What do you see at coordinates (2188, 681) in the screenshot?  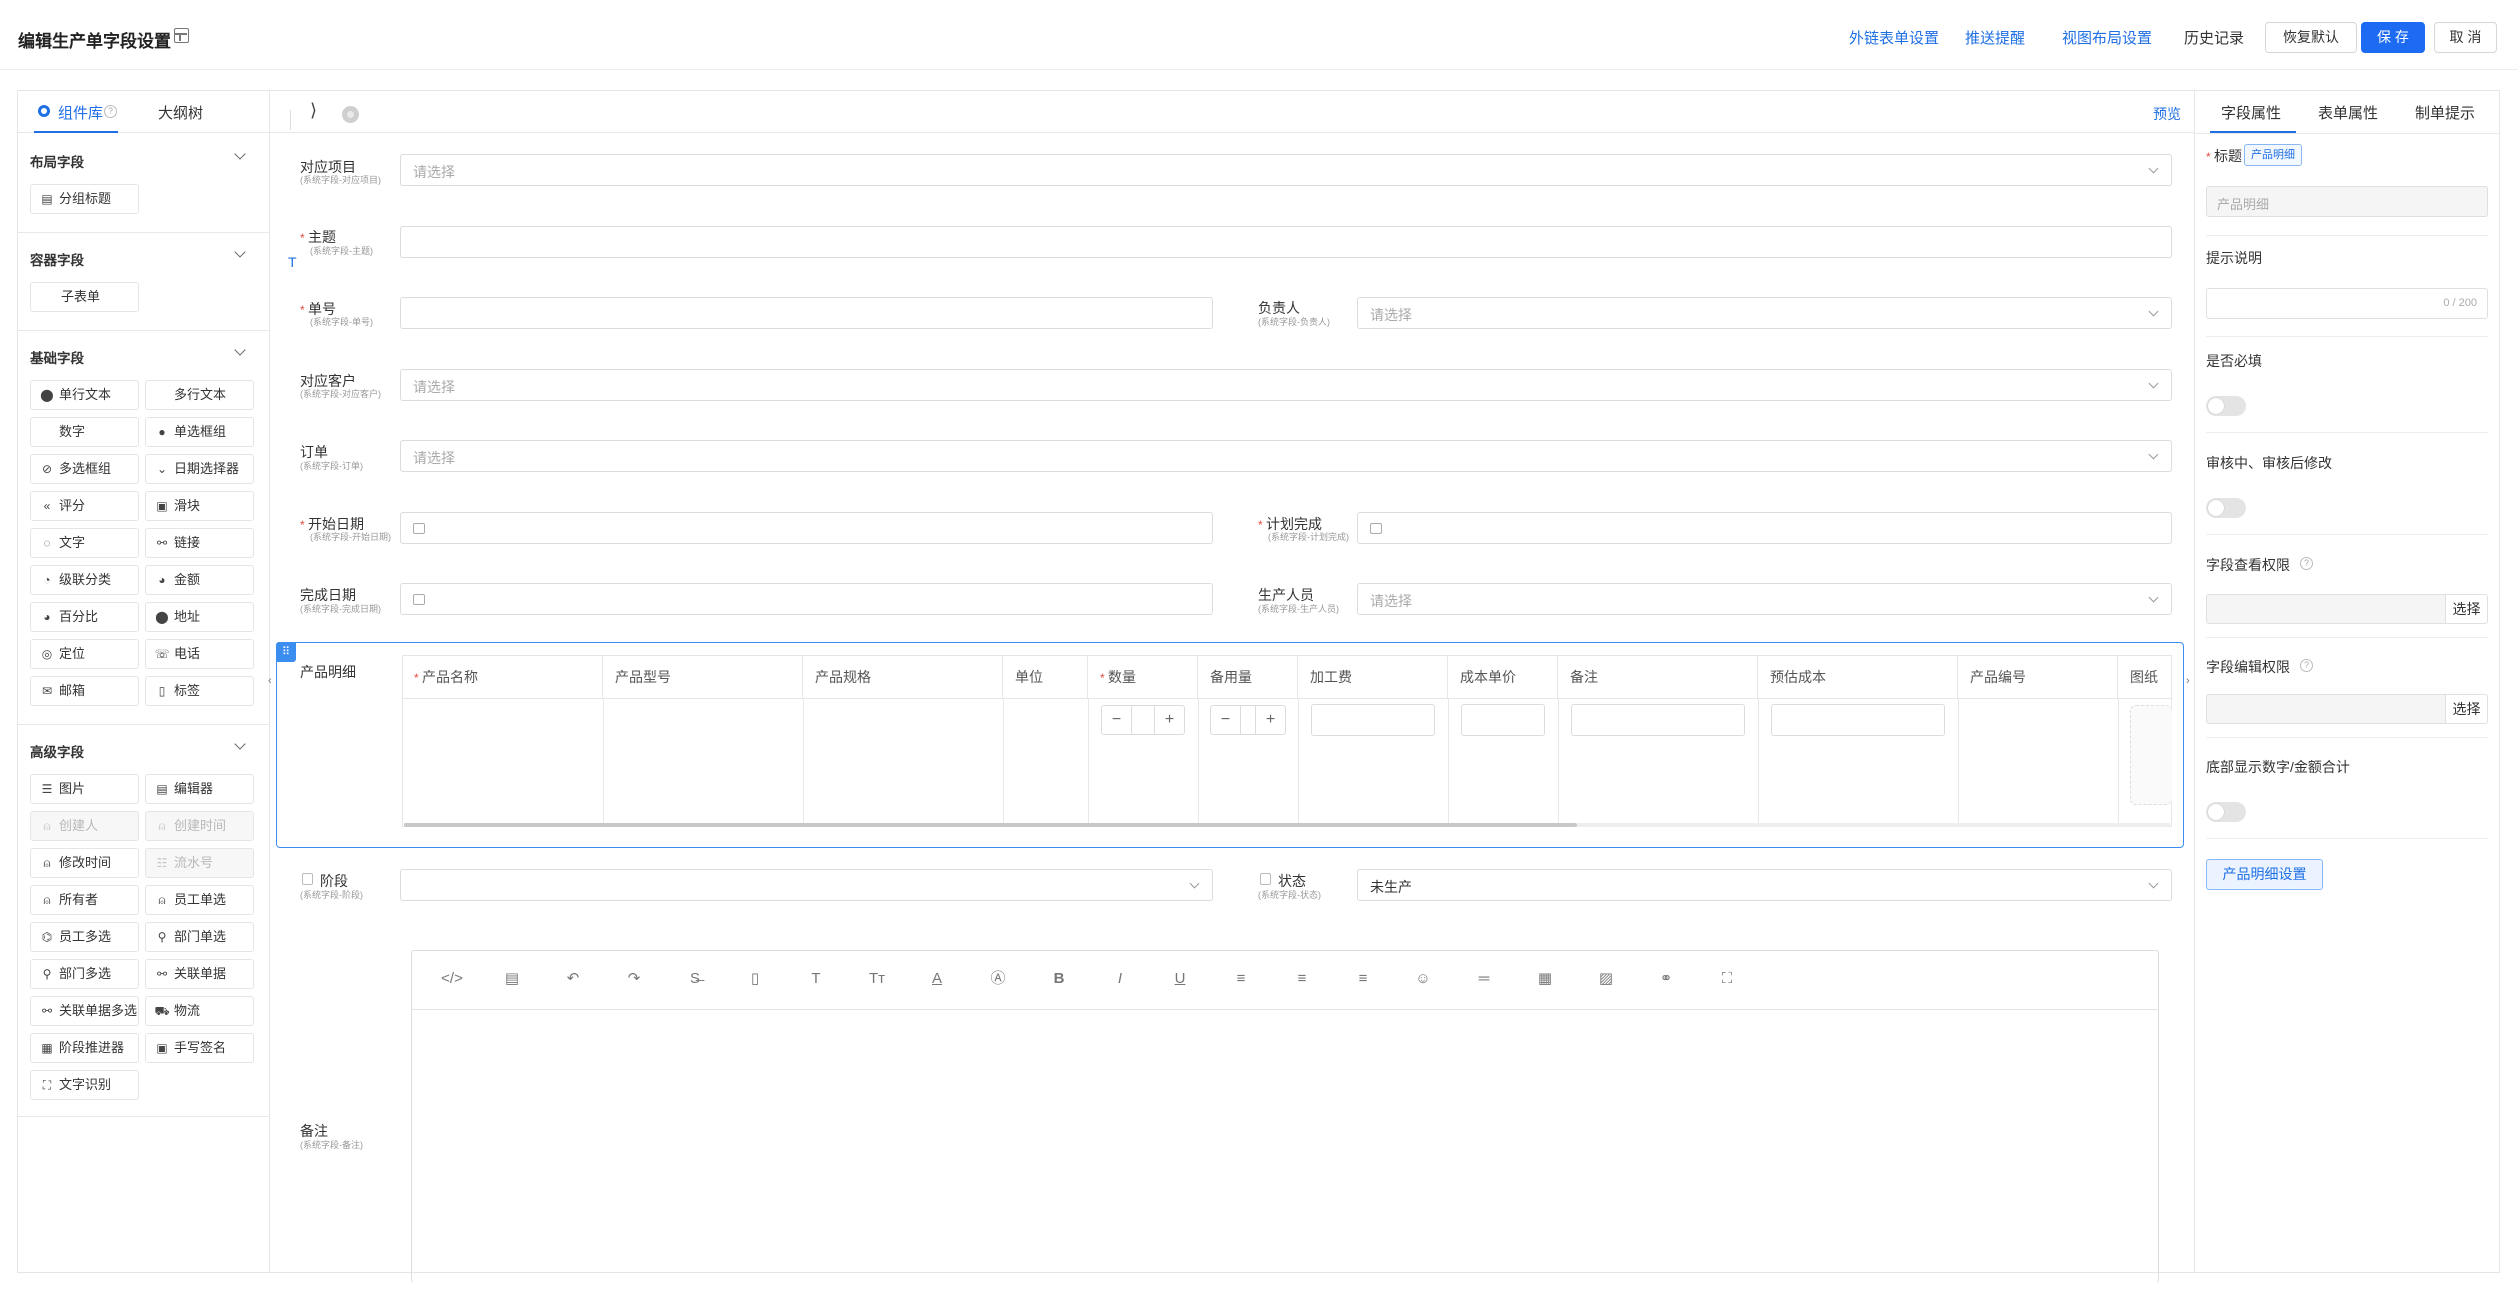 I see `chevron-right-icon: ›` at bounding box center [2188, 681].